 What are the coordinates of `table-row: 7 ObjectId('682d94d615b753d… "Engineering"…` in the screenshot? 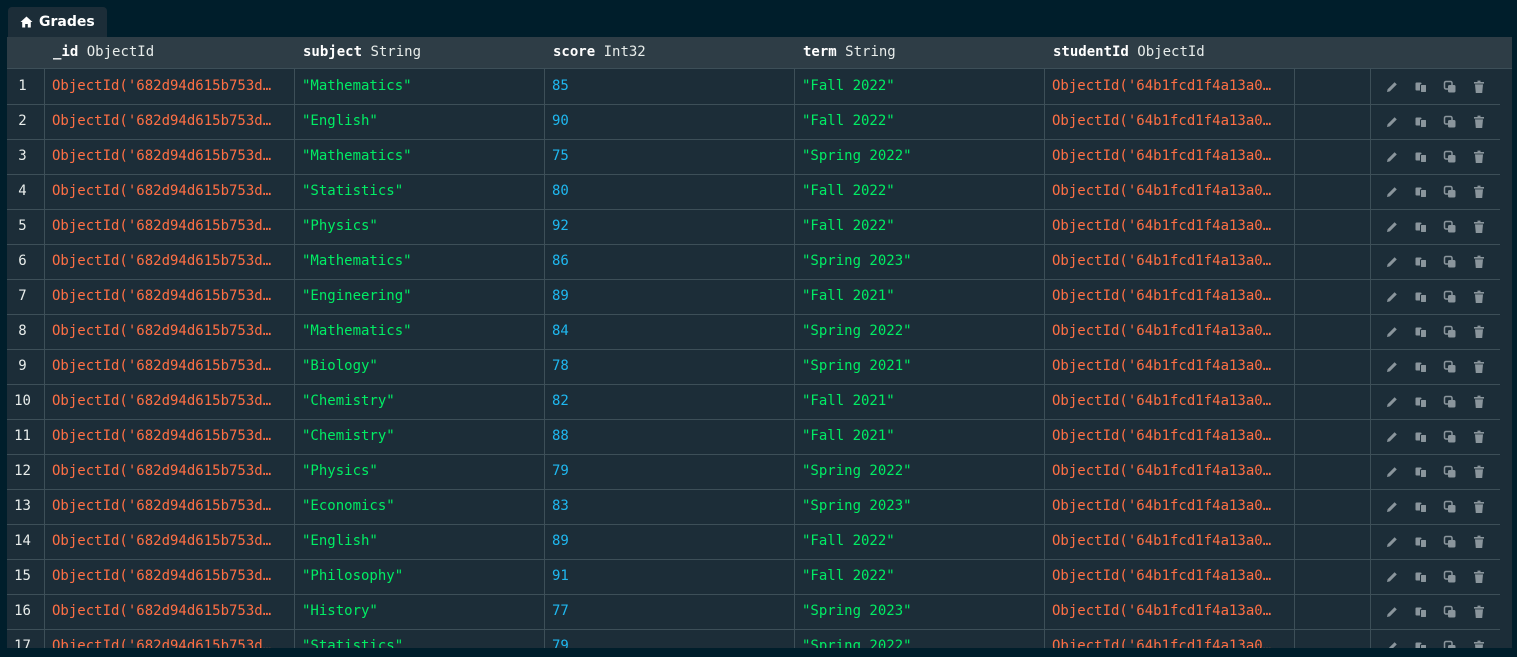 It's located at (753, 297).